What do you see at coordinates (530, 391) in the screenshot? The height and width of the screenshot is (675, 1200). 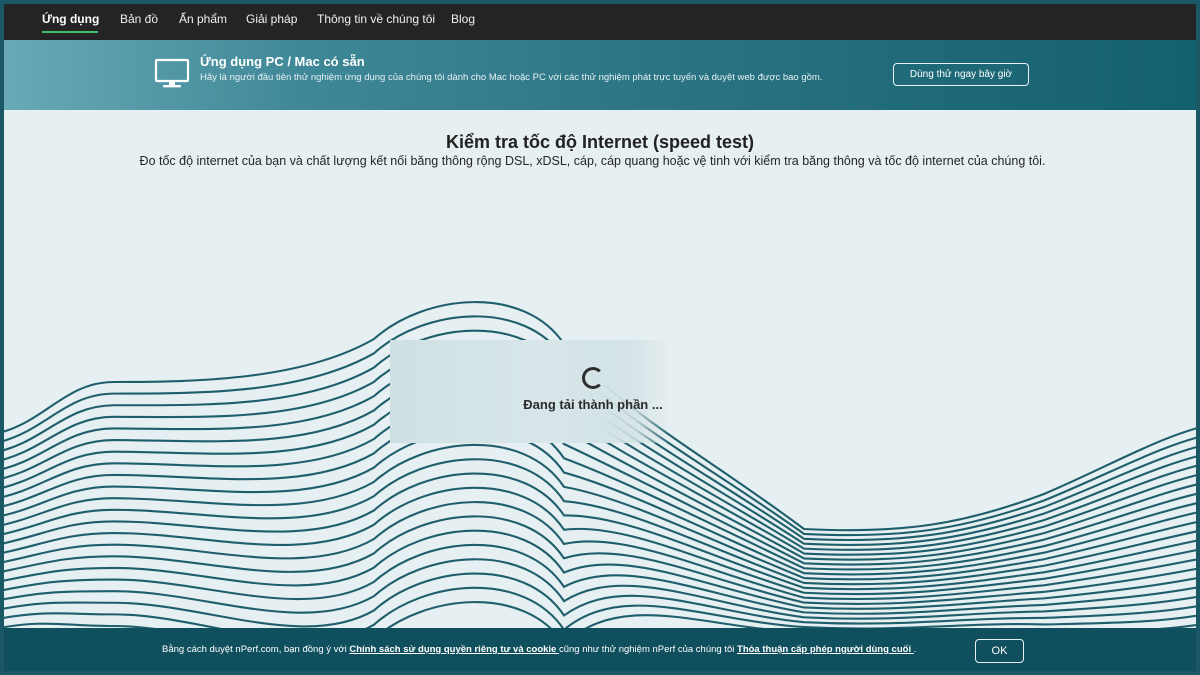 I see `loading-panel` at bounding box center [530, 391].